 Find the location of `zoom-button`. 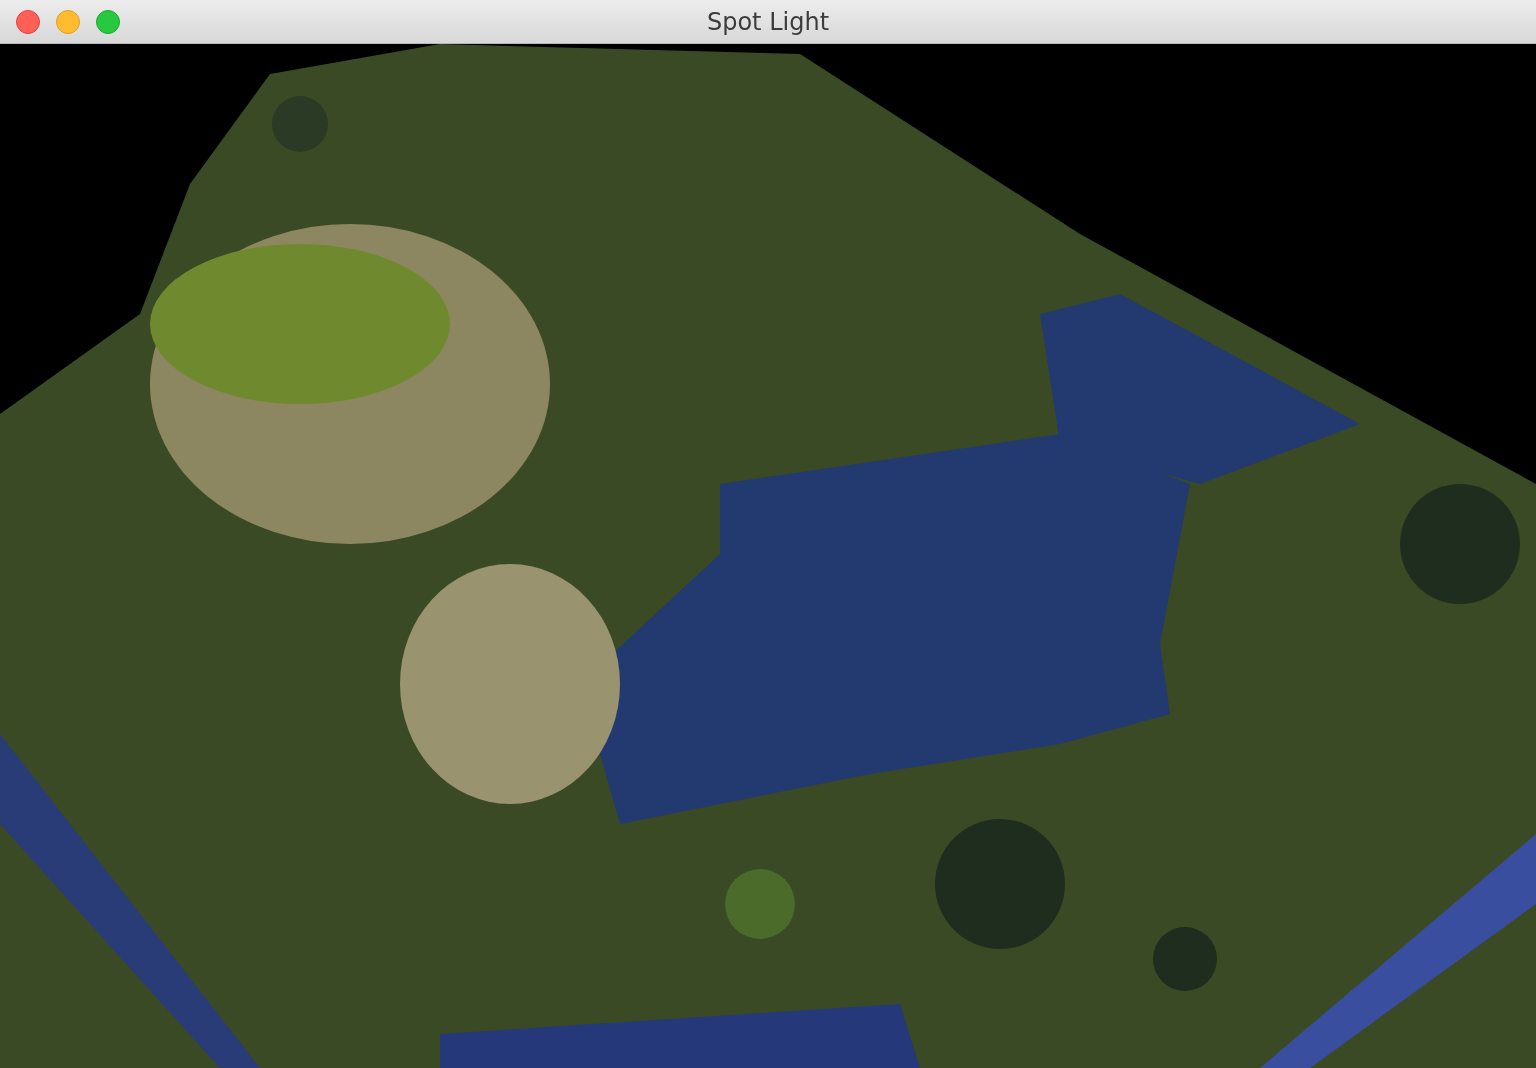

zoom-button is located at coordinates (108, 22).